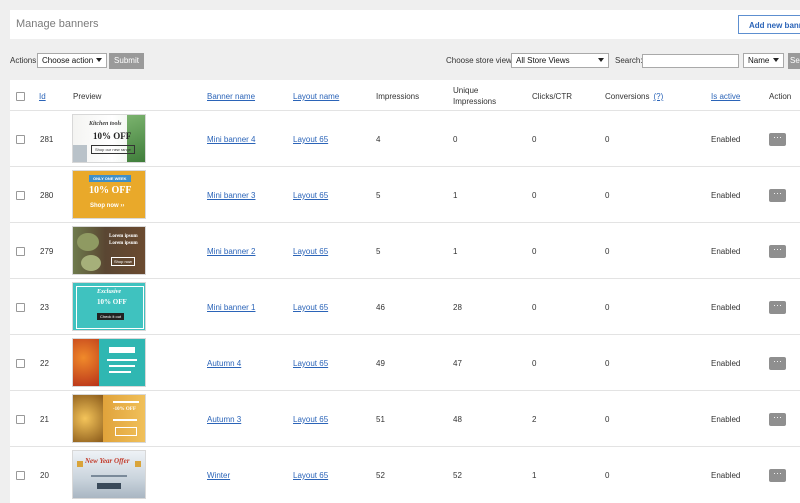 This screenshot has width=800, height=503. I want to click on search-button: Se, so click(794, 61).